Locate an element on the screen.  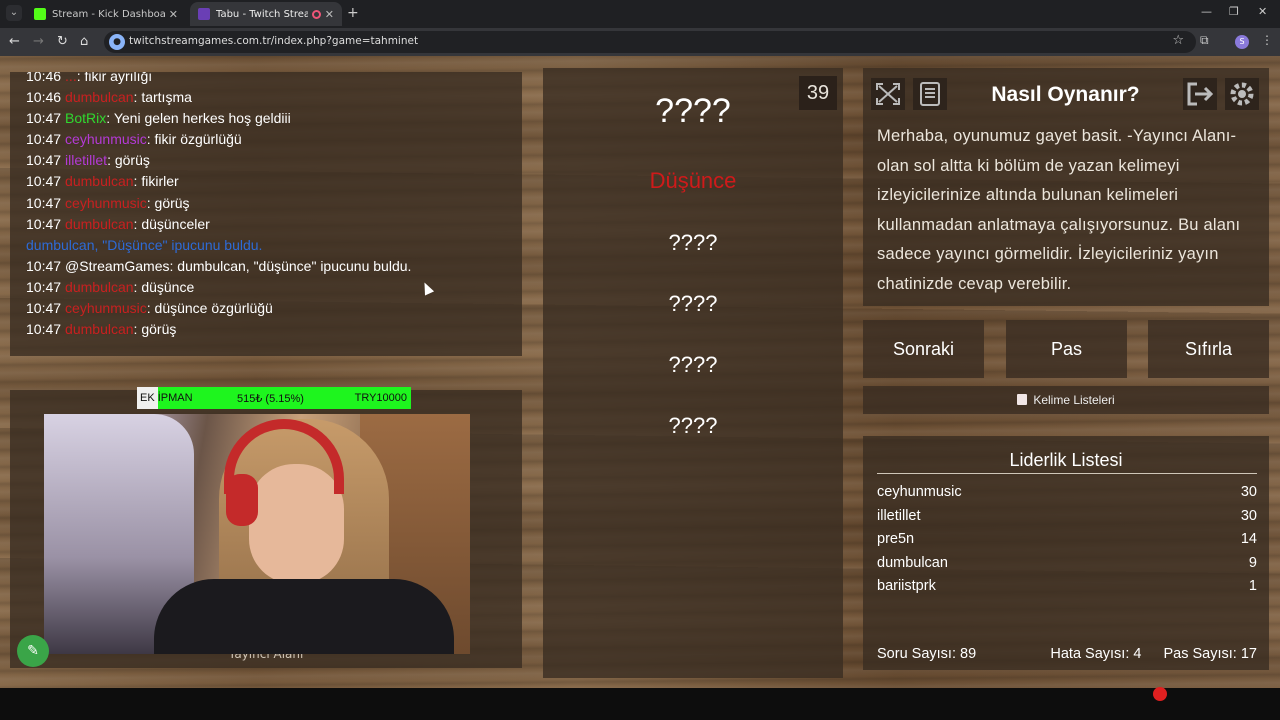
twitch-favicon-icon is located at coordinates (204, 14).